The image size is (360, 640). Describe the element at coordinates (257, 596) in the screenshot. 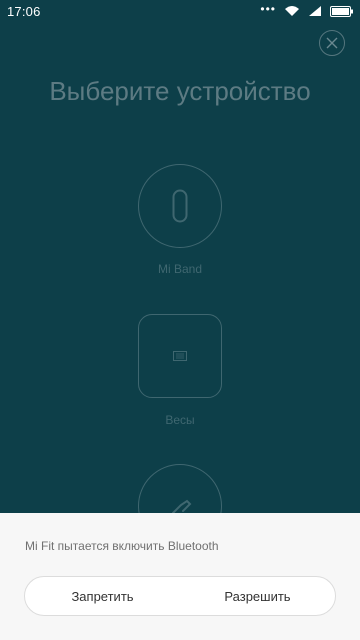

I see `allow-button: Разрешить` at that location.